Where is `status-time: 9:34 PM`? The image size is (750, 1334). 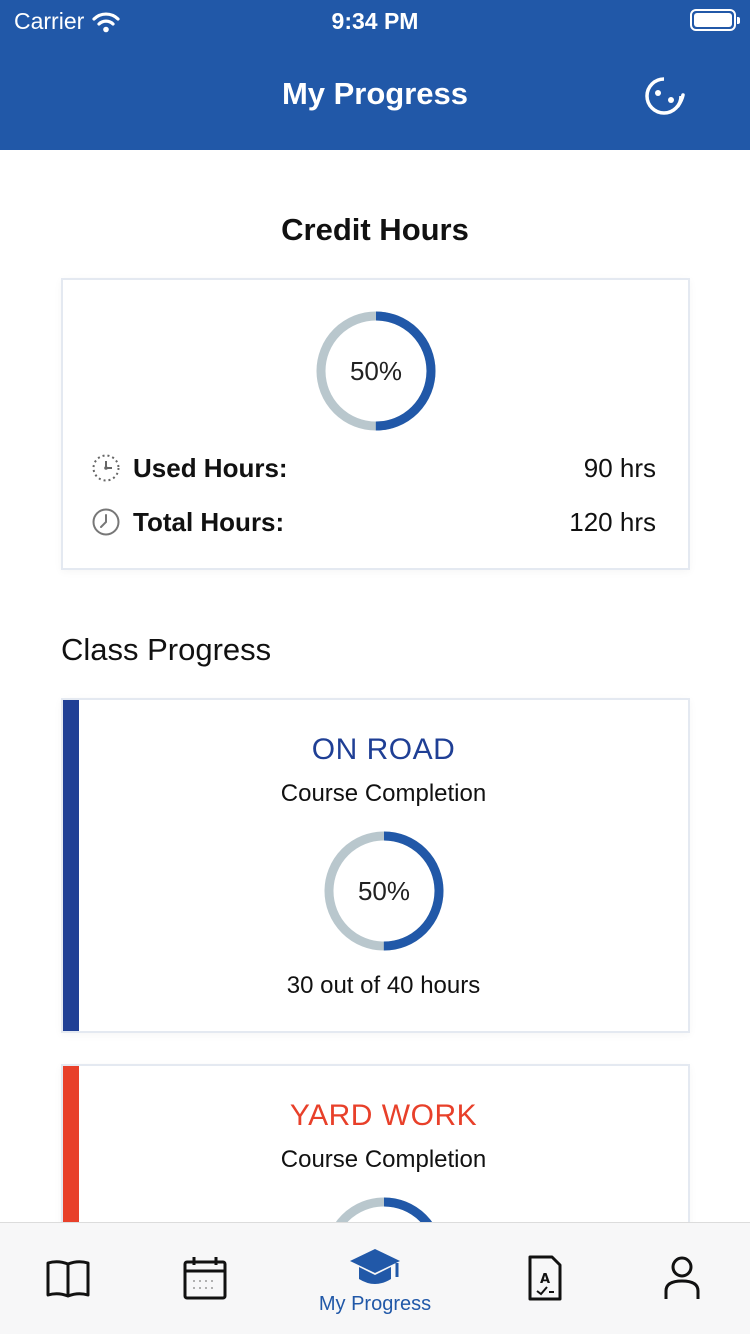 status-time: 9:34 PM is located at coordinates (375, 21).